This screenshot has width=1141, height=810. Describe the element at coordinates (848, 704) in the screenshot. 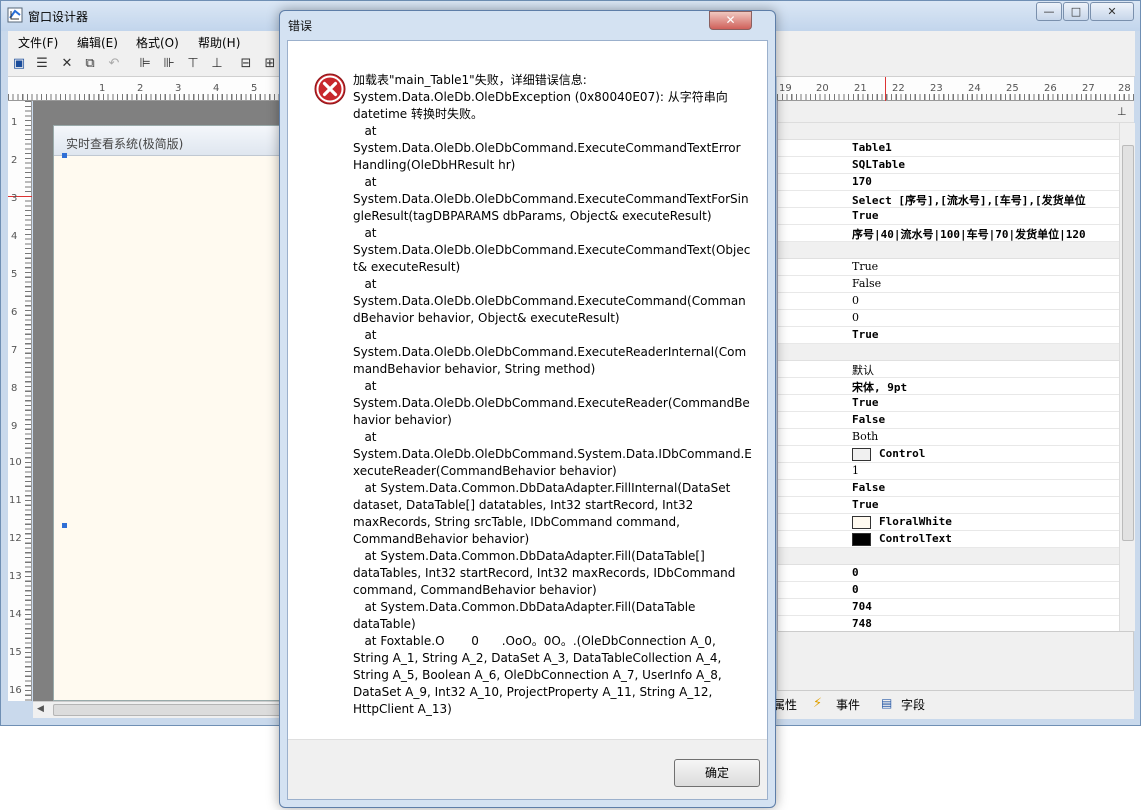

I see `tab-events: 事件` at that location.